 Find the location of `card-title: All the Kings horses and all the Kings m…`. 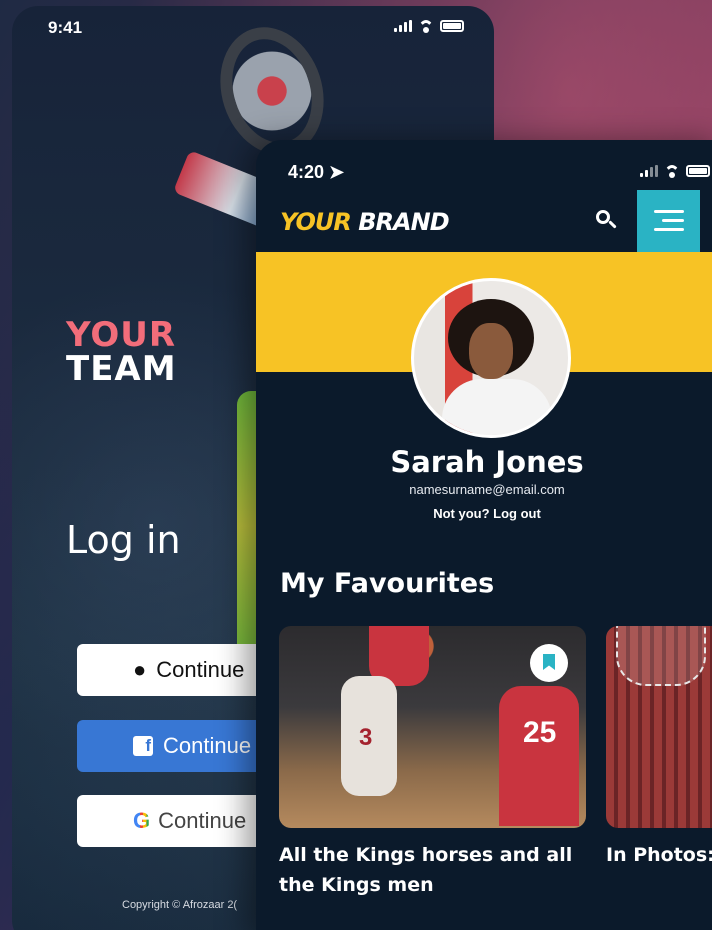

card-title: All the Kings horses and all the Kings m… is located at coordinates (426, 870).